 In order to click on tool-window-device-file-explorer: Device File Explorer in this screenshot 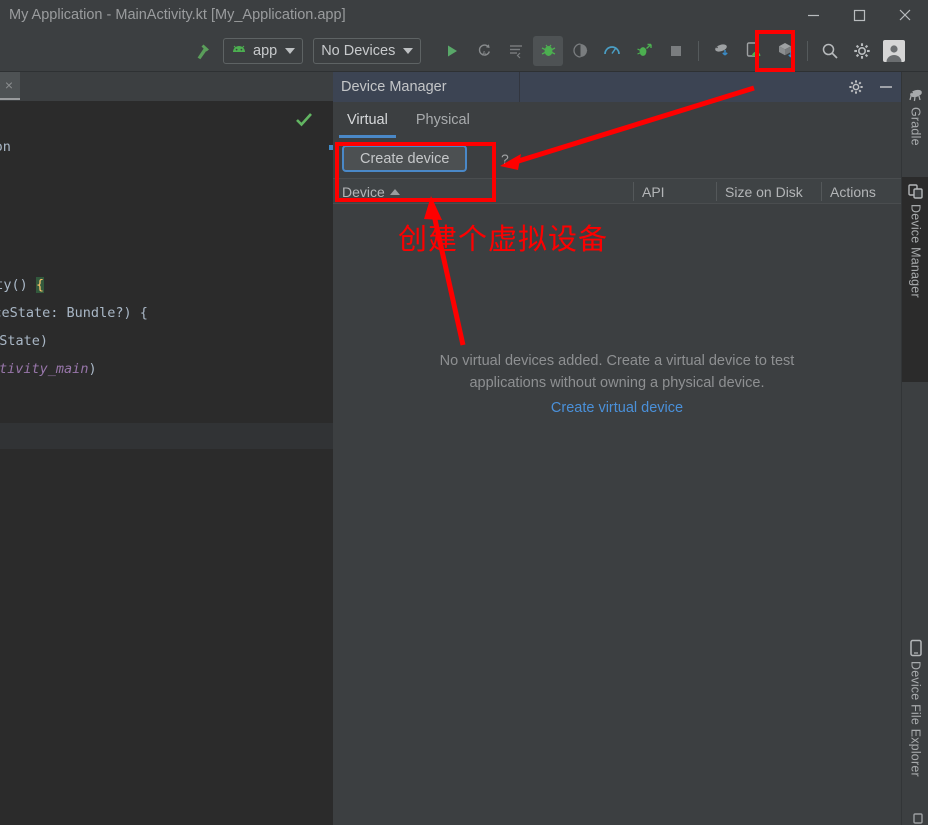, I will do `click(915, 705)`.